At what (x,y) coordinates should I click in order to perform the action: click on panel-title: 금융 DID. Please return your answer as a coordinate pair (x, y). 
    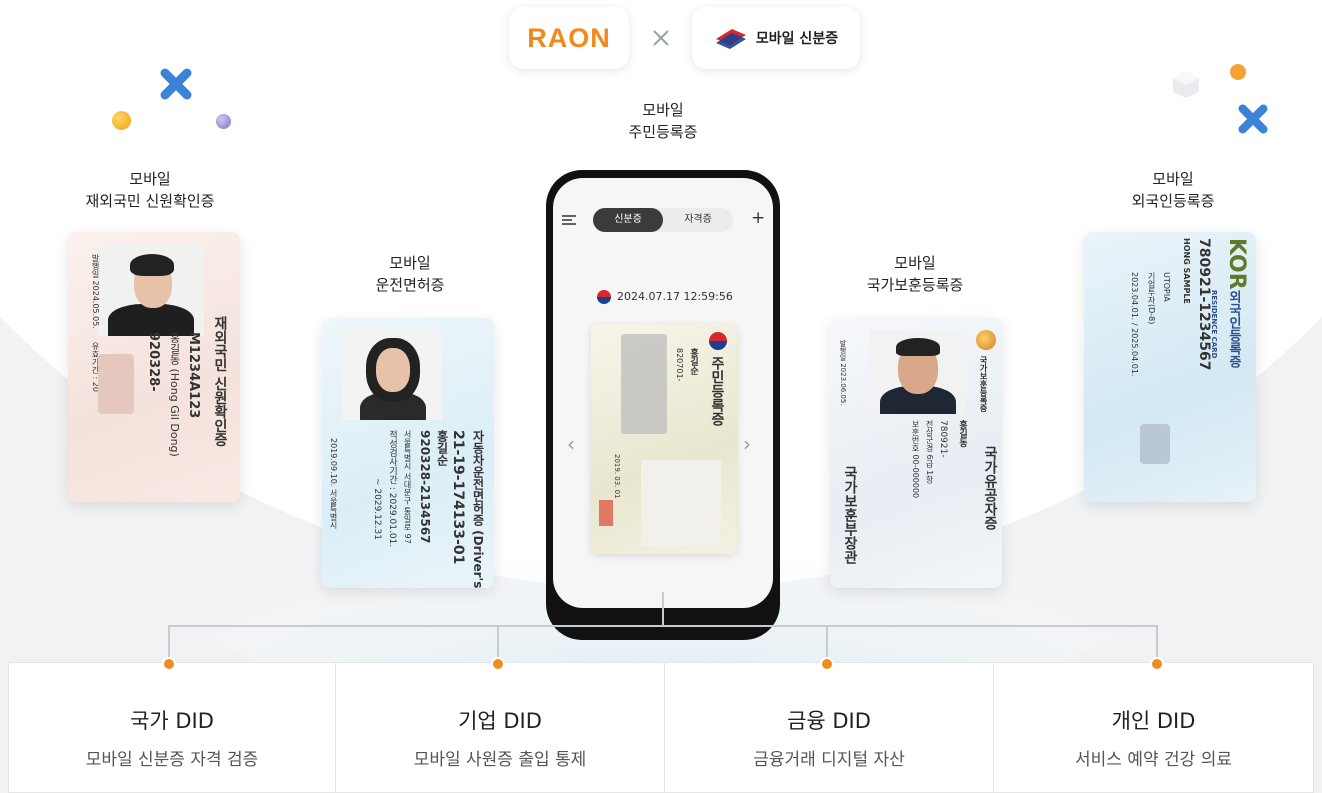
    Looking at the image, I should click on (829, 721).